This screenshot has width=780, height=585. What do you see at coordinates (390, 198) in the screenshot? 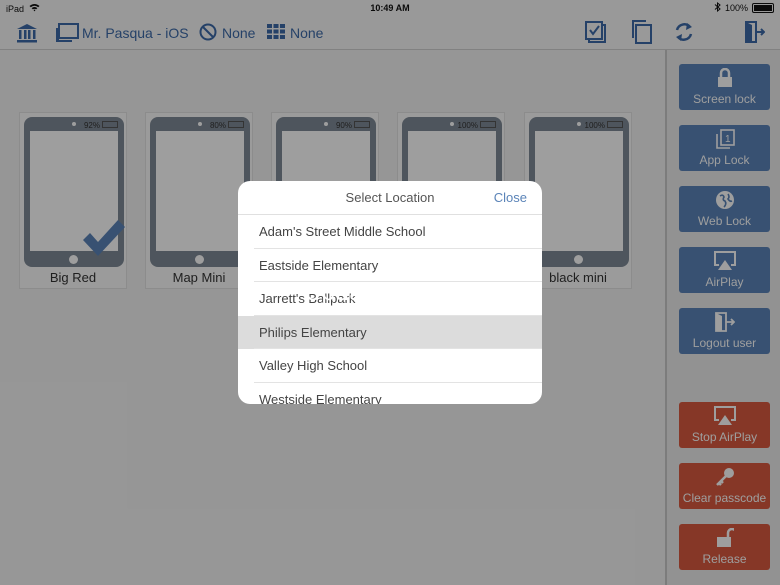
I see `dialog-header: Select Location Close` at bounding box center [390, 198].